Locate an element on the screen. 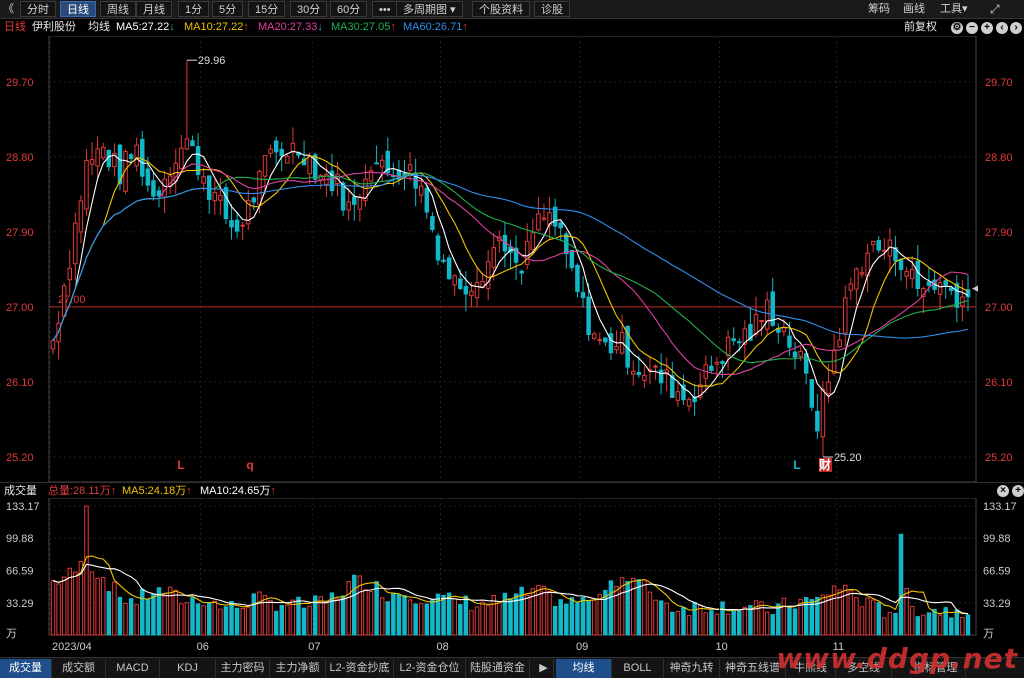 Image resolution: width=1024 pixels, height=678 pixels. tab-left-7: L2-资金仓位 is located at coordinates (430, 668).